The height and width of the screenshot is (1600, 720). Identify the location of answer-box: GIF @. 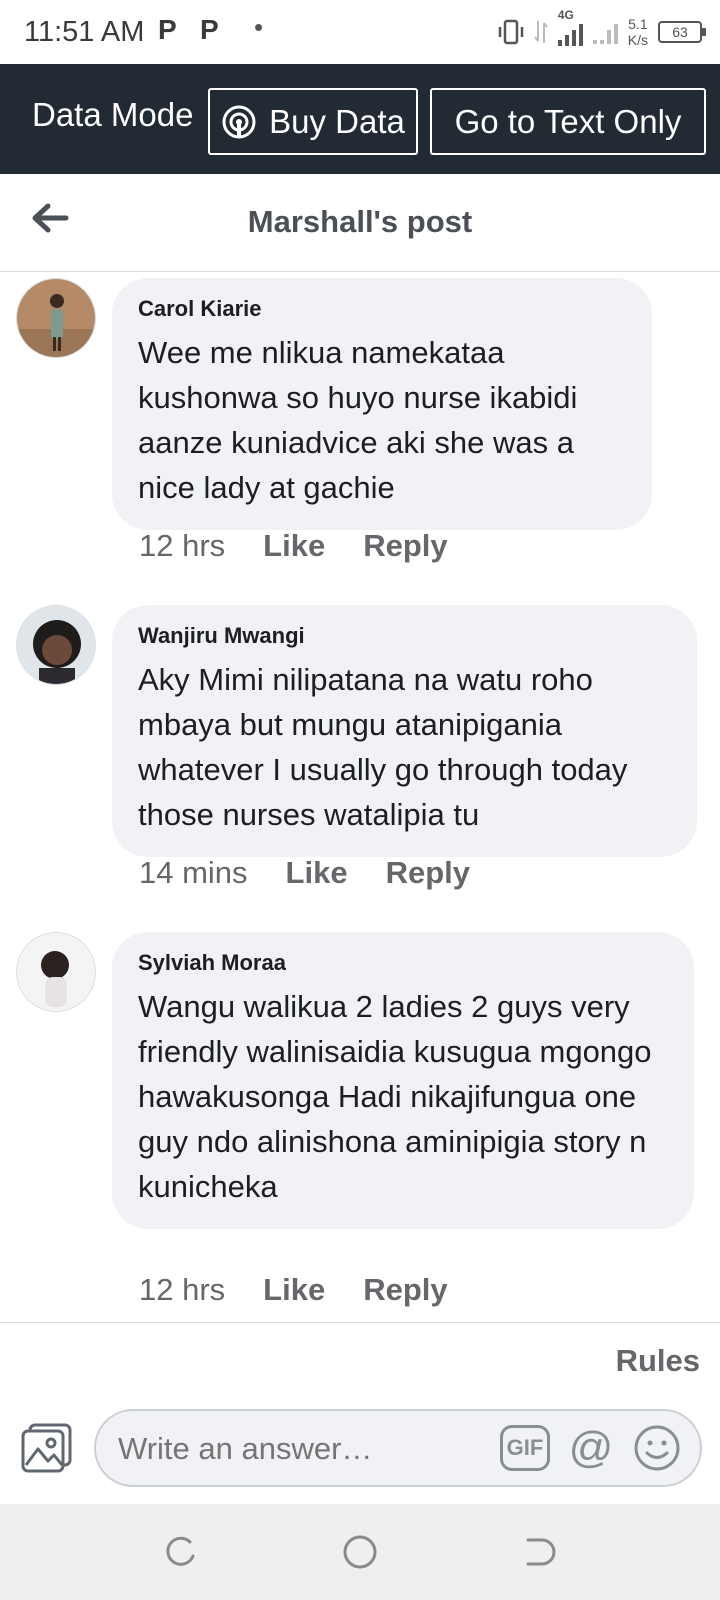
(398, 1448).